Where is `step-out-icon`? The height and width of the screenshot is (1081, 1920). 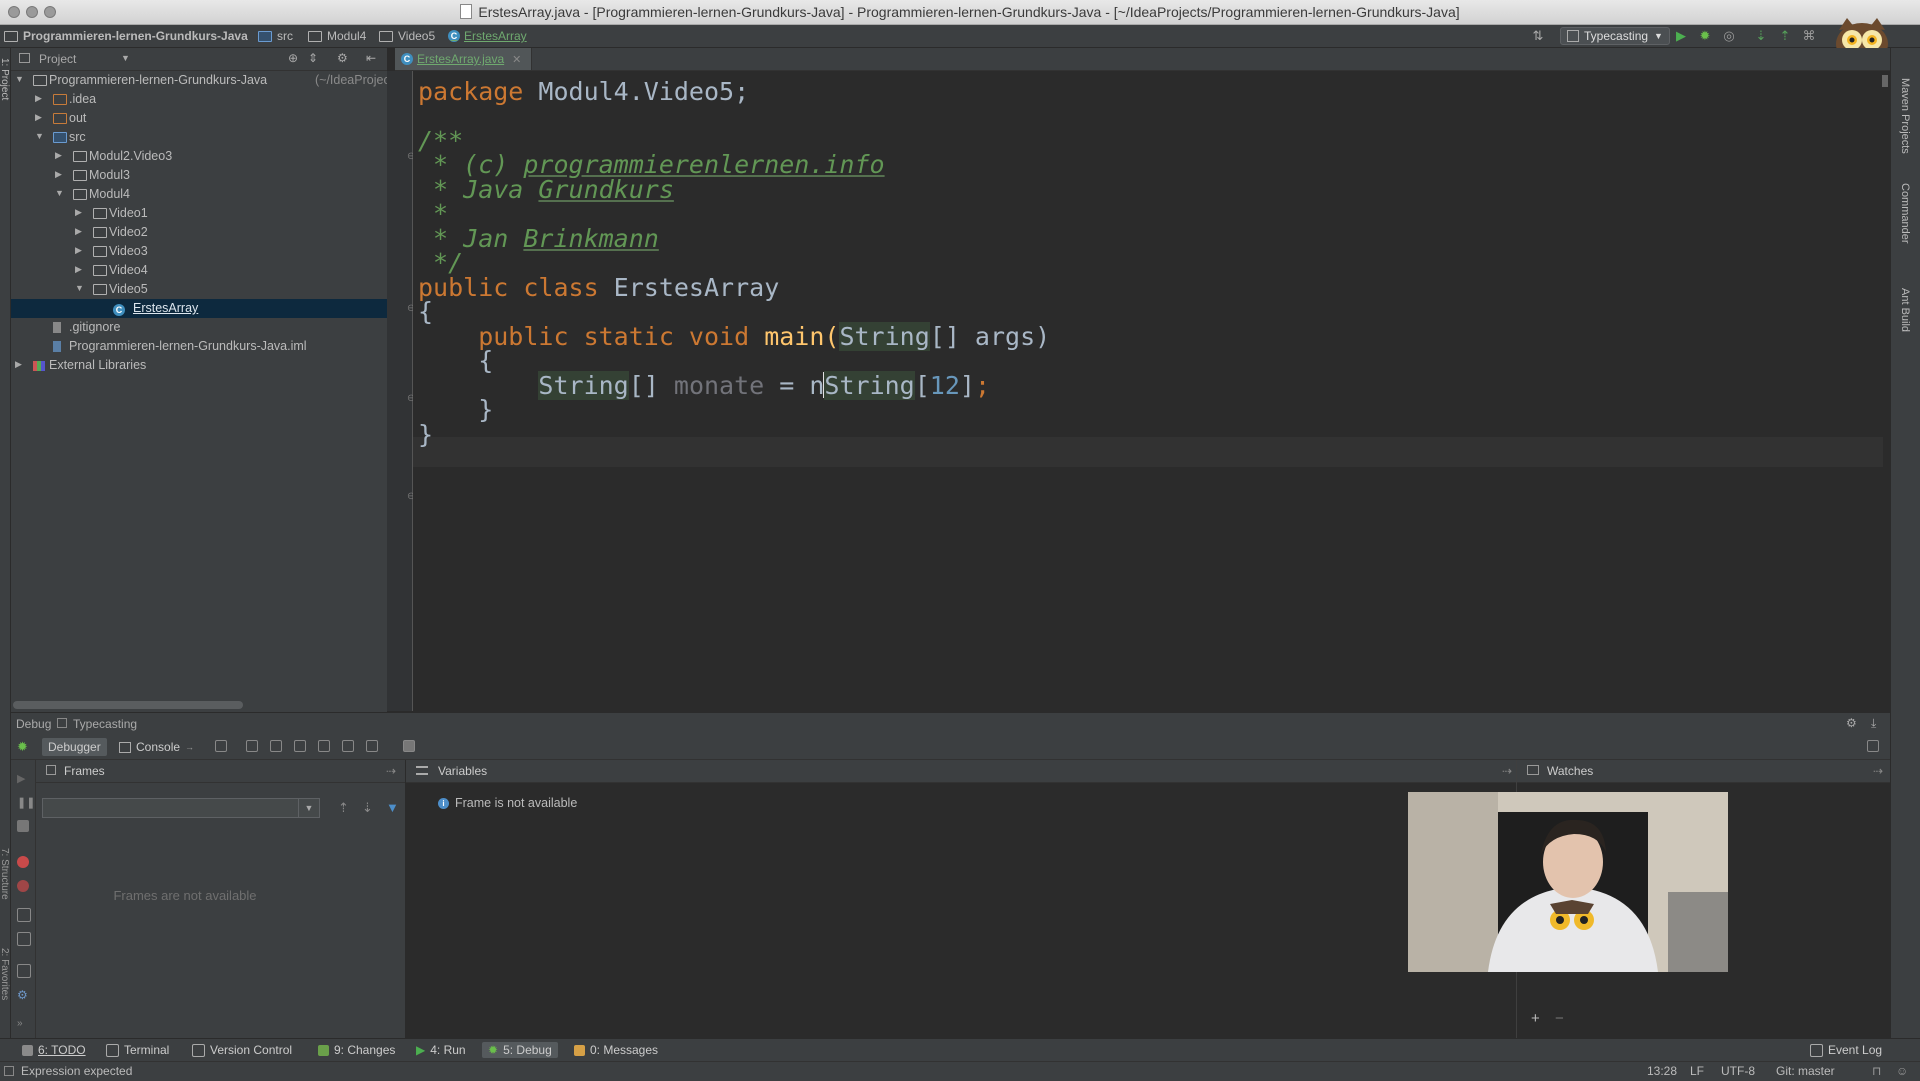 step-out-icon is located at coordinates (324, 746).